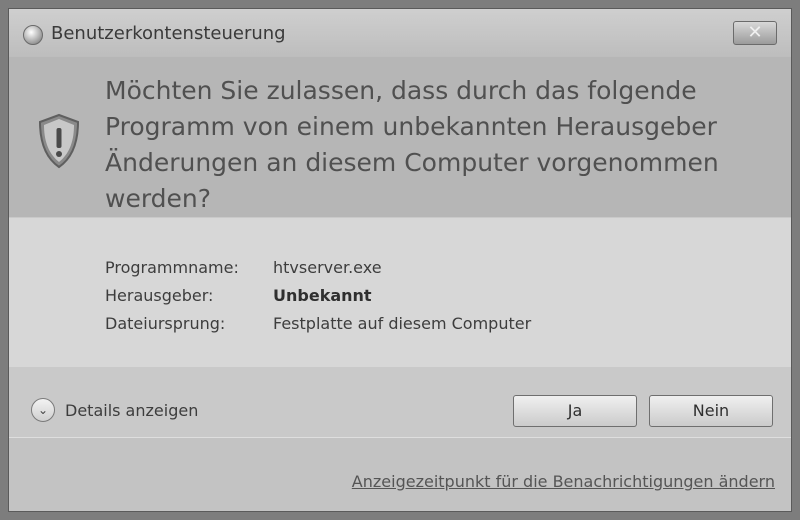 The height and width of the screenshot is (520, 800). Describe the element at coordinates (711, 411) in the screenshot. I see `no-button: Nein` at that location.